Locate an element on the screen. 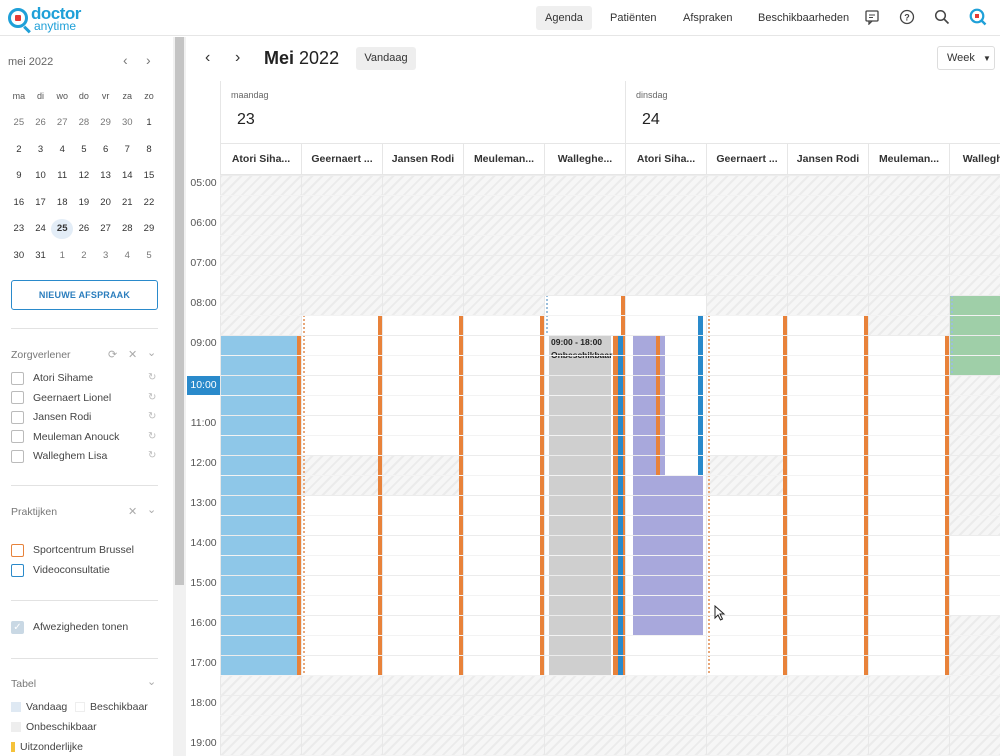  mini-day: 10 is located at coordinates (41, 175).